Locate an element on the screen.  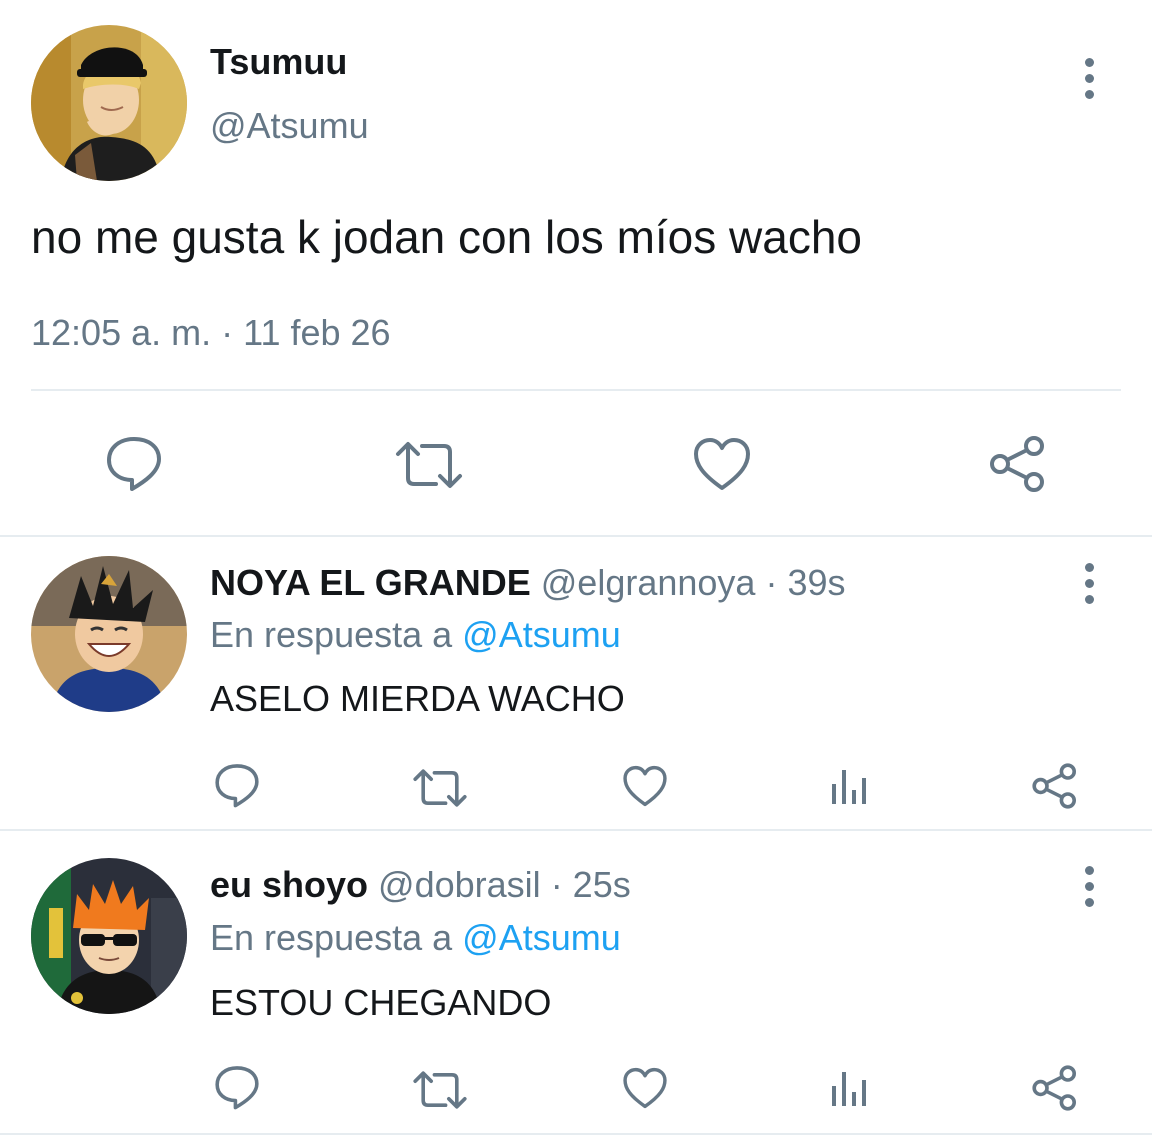
main-tweet-more-icon is located at coordinates (1089, 78).